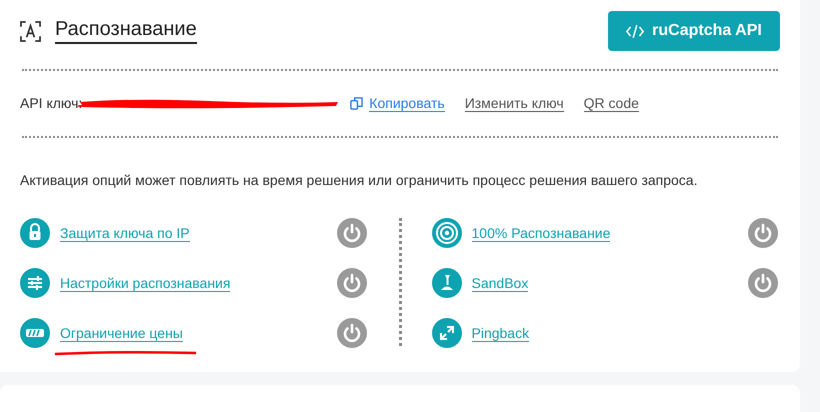 The image size is (820, 412). I want to click on api-key-label: API ключ:, so click(51, 103).